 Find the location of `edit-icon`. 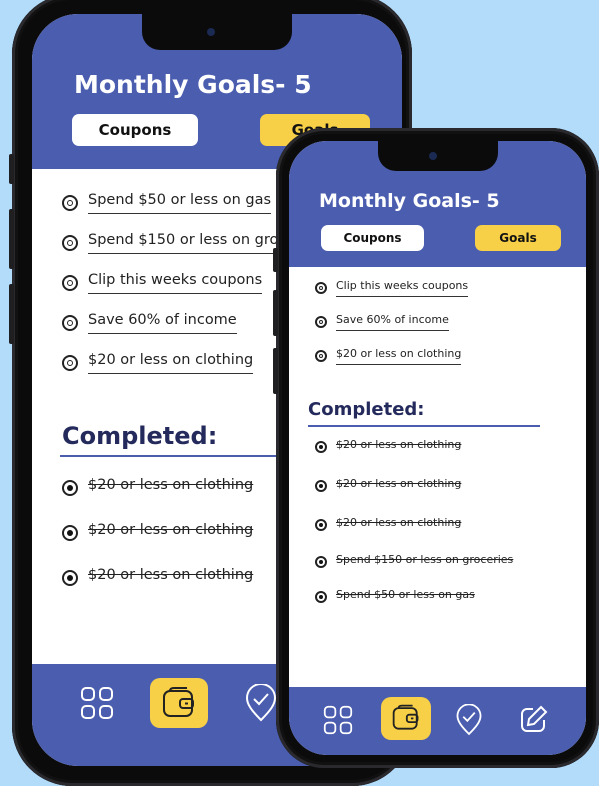

edit-icon is located at coordinates (534, 719).